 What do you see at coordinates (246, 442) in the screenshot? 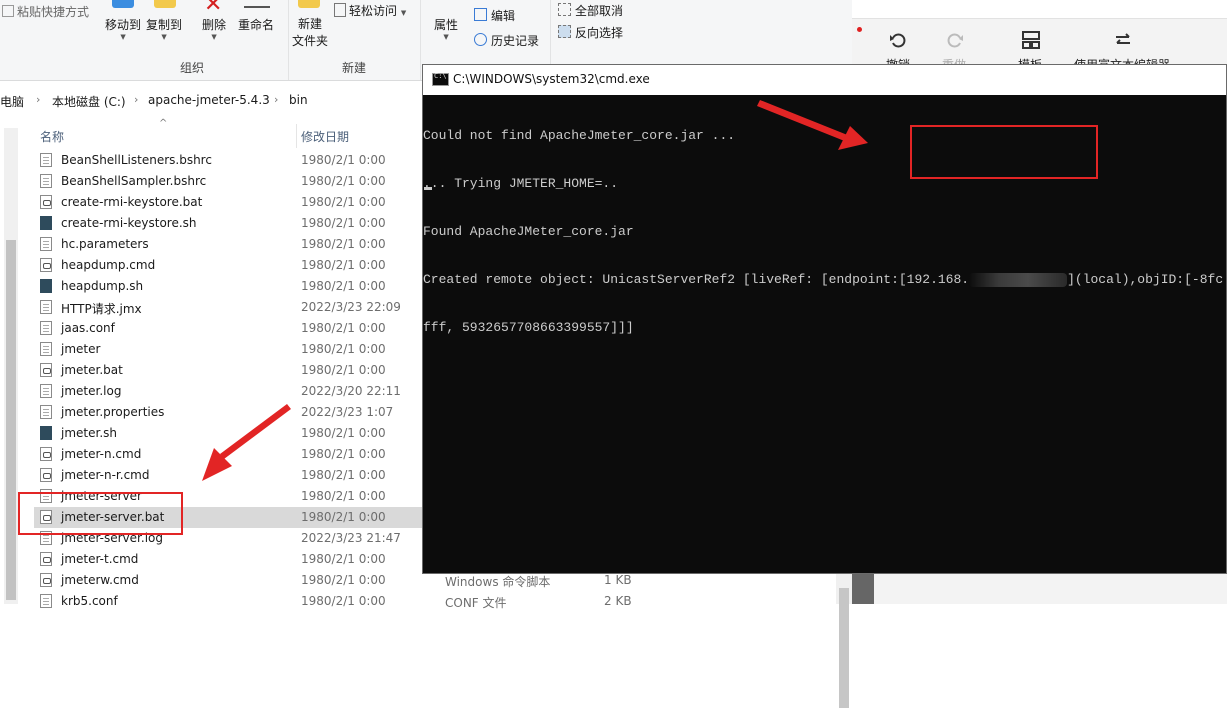
I see `arrow-to-file` at bounding box center [246, 442].